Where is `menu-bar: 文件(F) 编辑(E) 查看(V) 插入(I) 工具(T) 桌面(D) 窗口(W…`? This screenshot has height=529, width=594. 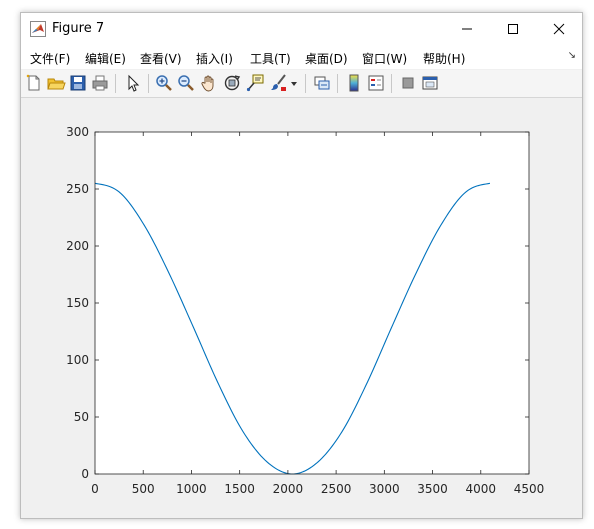 menu-bar: 文件(F) 编辑(E) 查看(V) 插入(I) 工具(T) 桌面(D) 窗口(W… is located at coordinates (301, 57).